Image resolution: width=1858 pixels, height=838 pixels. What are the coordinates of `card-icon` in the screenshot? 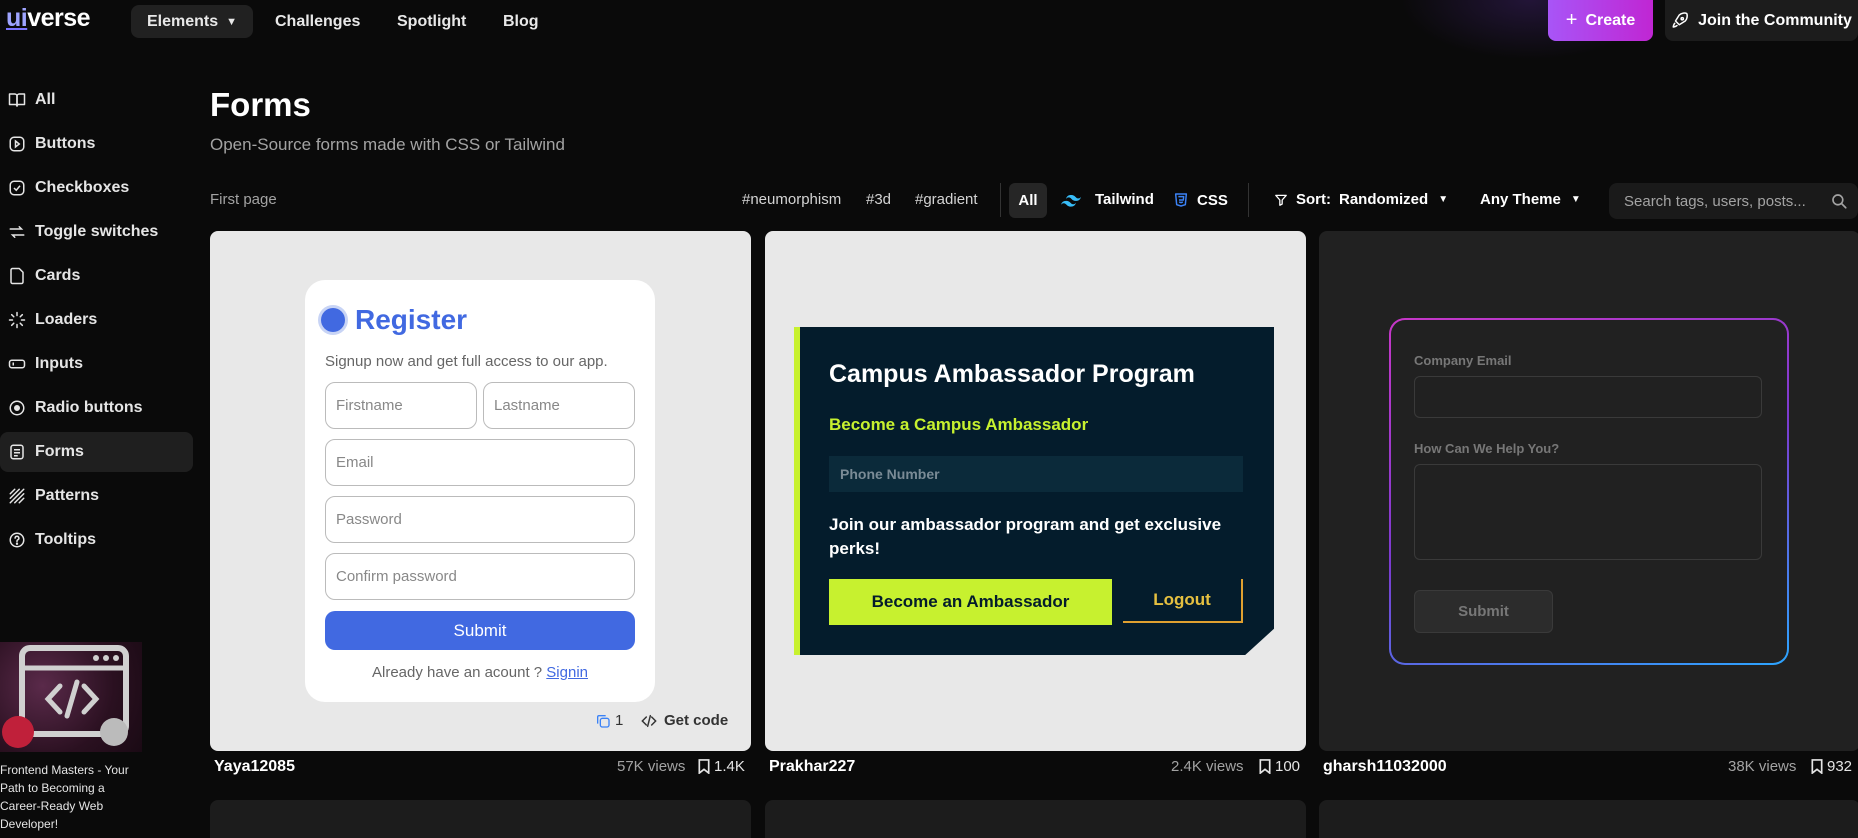 It's located at (17, 276).